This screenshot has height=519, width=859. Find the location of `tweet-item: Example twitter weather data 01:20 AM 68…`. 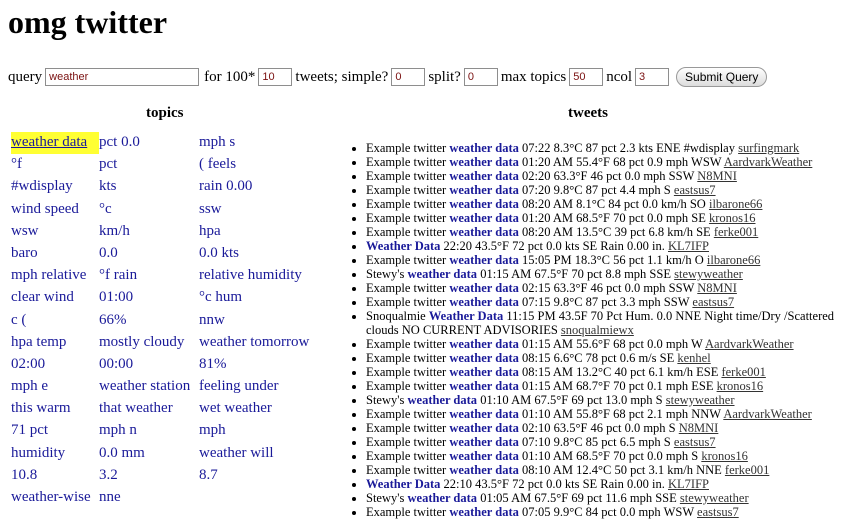

tweet-item: Example twitter weather data 01:20 AM 68… is located at coordinates (612, 218).